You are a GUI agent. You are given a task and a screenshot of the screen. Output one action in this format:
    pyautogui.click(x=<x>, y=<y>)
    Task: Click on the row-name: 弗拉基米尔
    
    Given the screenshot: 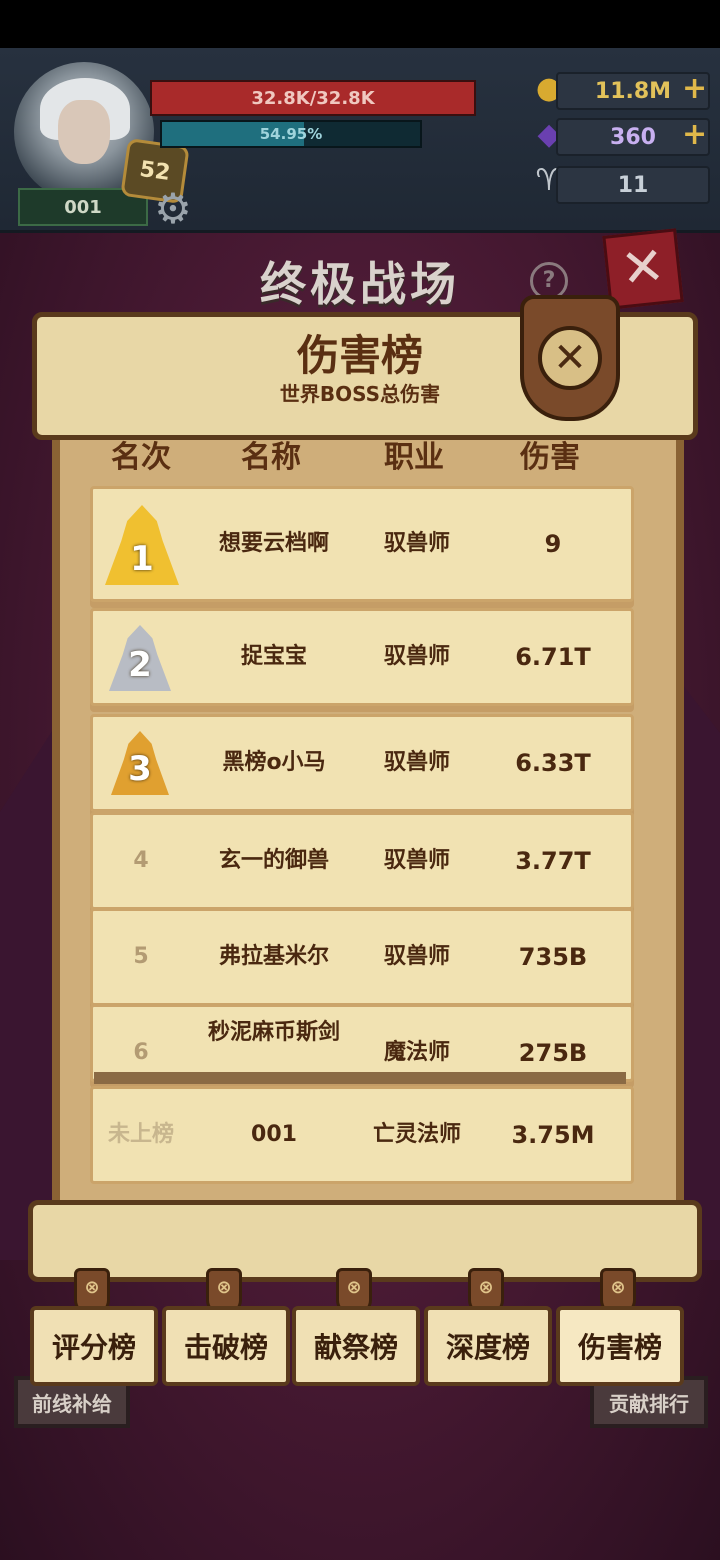 What is the action you would take?
    pyautogui.click(x=273, y=956)
    